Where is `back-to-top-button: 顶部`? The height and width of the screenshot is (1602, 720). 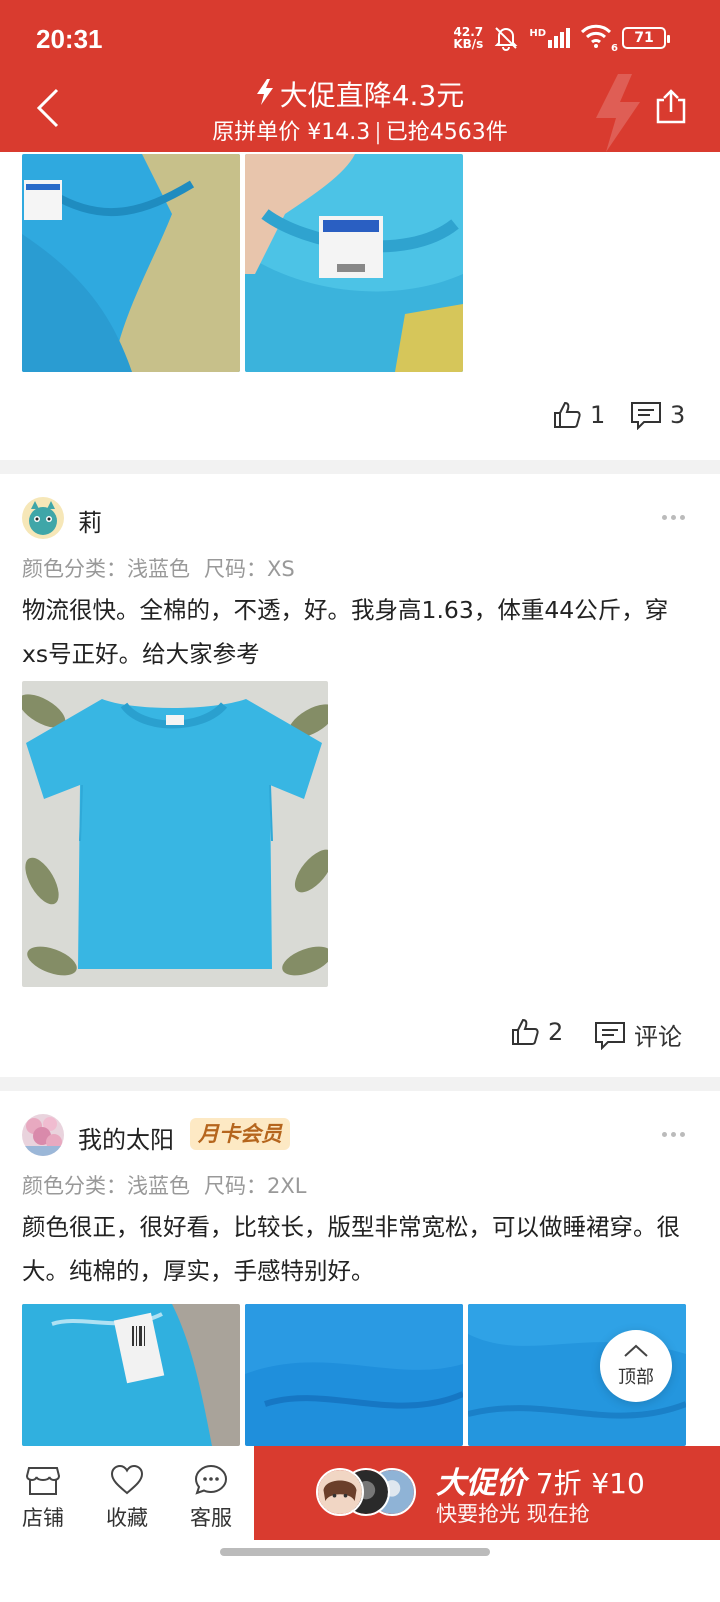 back-to-top-button: 顶部 is located at coordinates (636, 1366).